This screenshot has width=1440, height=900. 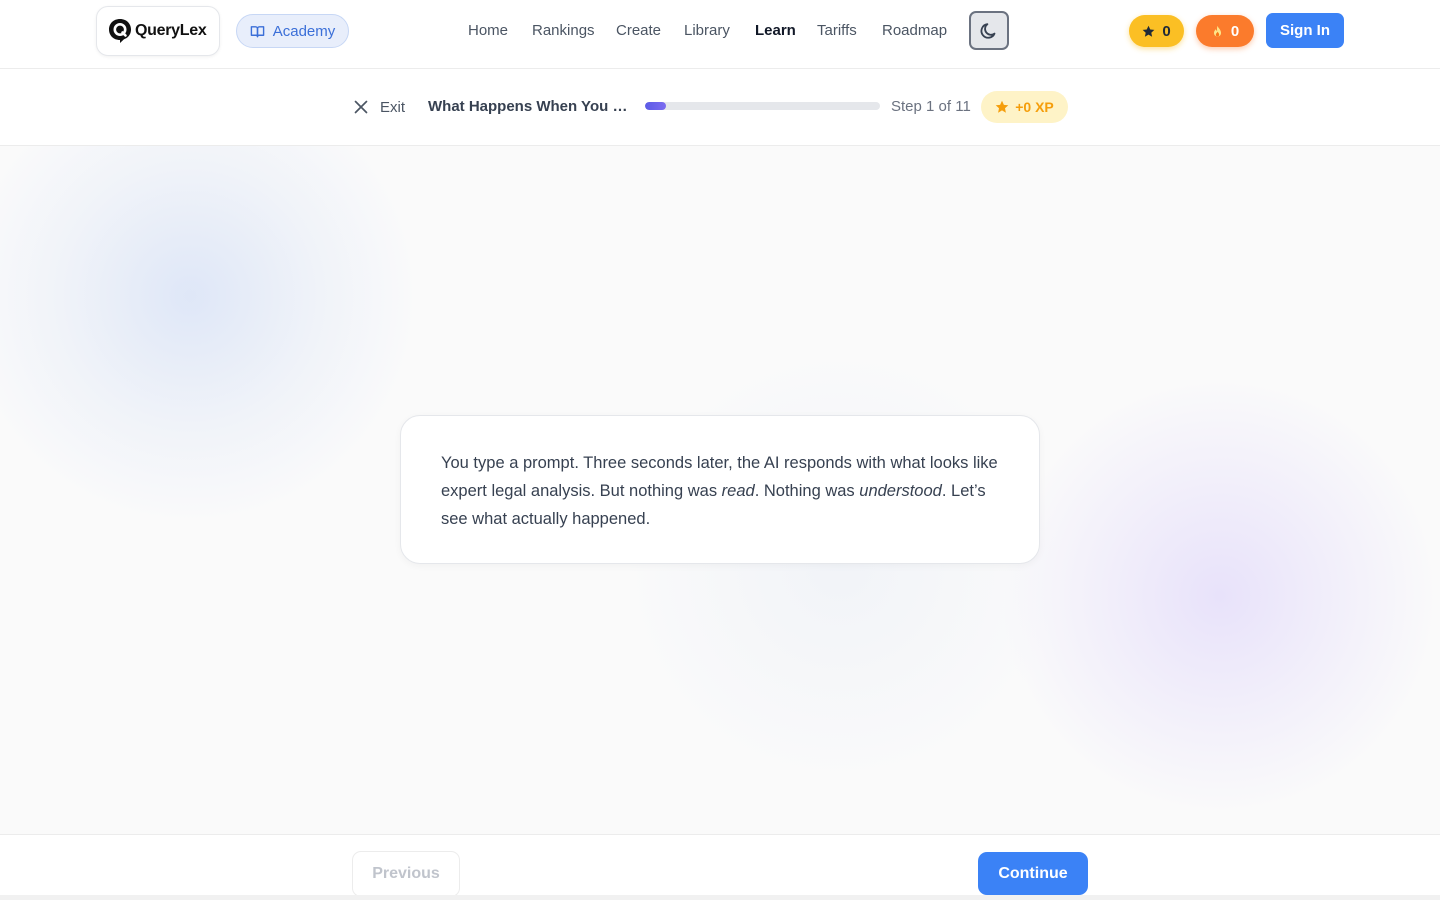 What do you see at coordinates (361, 107) in the screenshot?
I see `close-icon` at bounding box center [361, 107].